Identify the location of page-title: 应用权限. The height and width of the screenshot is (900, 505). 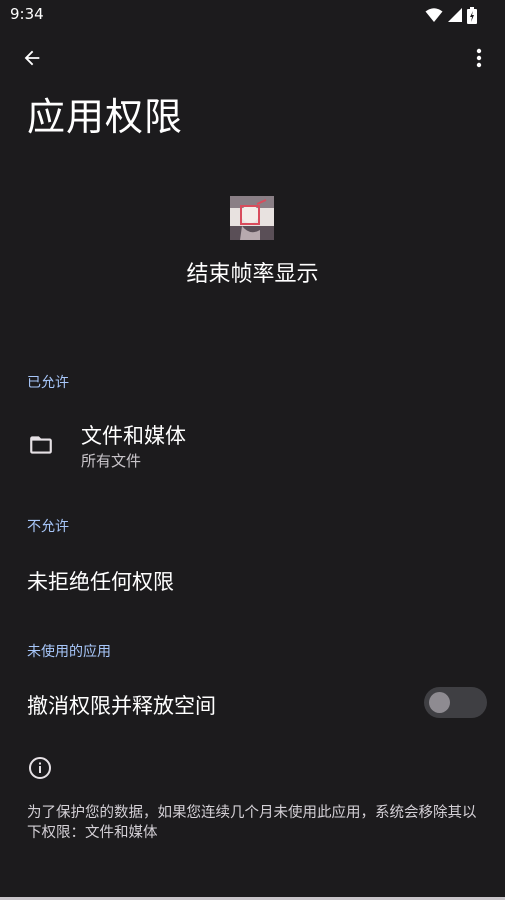
(105, 117).